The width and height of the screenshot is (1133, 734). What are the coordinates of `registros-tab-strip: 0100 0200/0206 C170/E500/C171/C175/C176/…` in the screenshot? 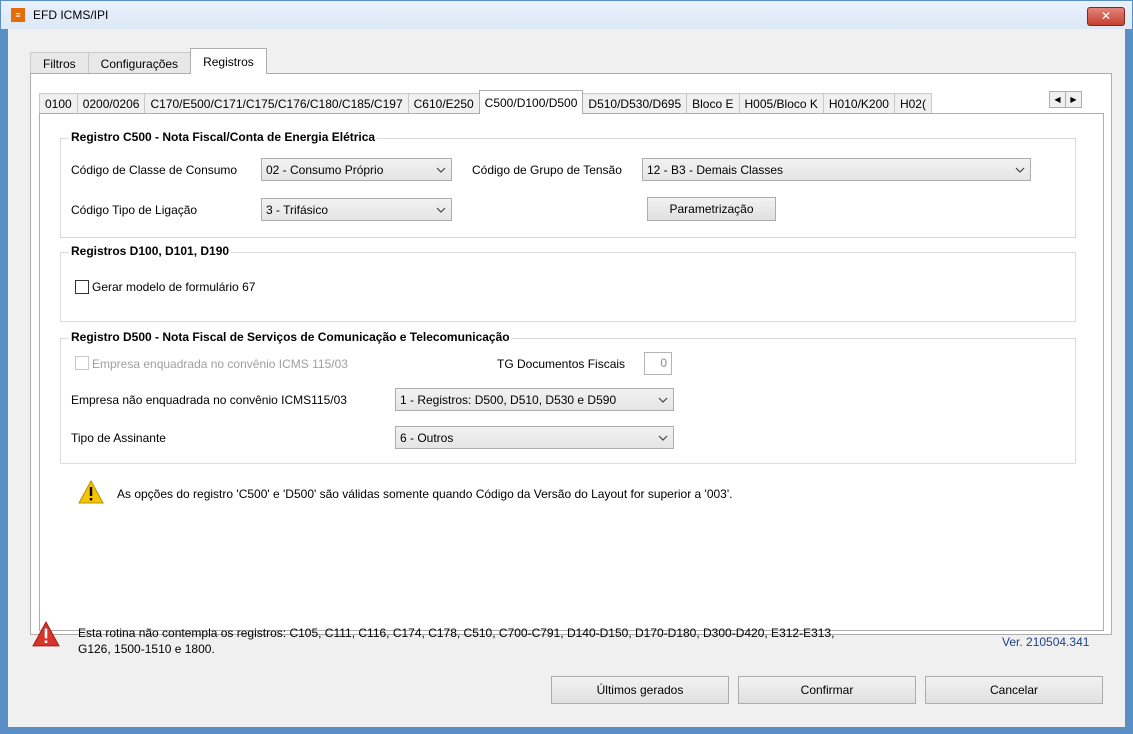 It's located at (564, 102).